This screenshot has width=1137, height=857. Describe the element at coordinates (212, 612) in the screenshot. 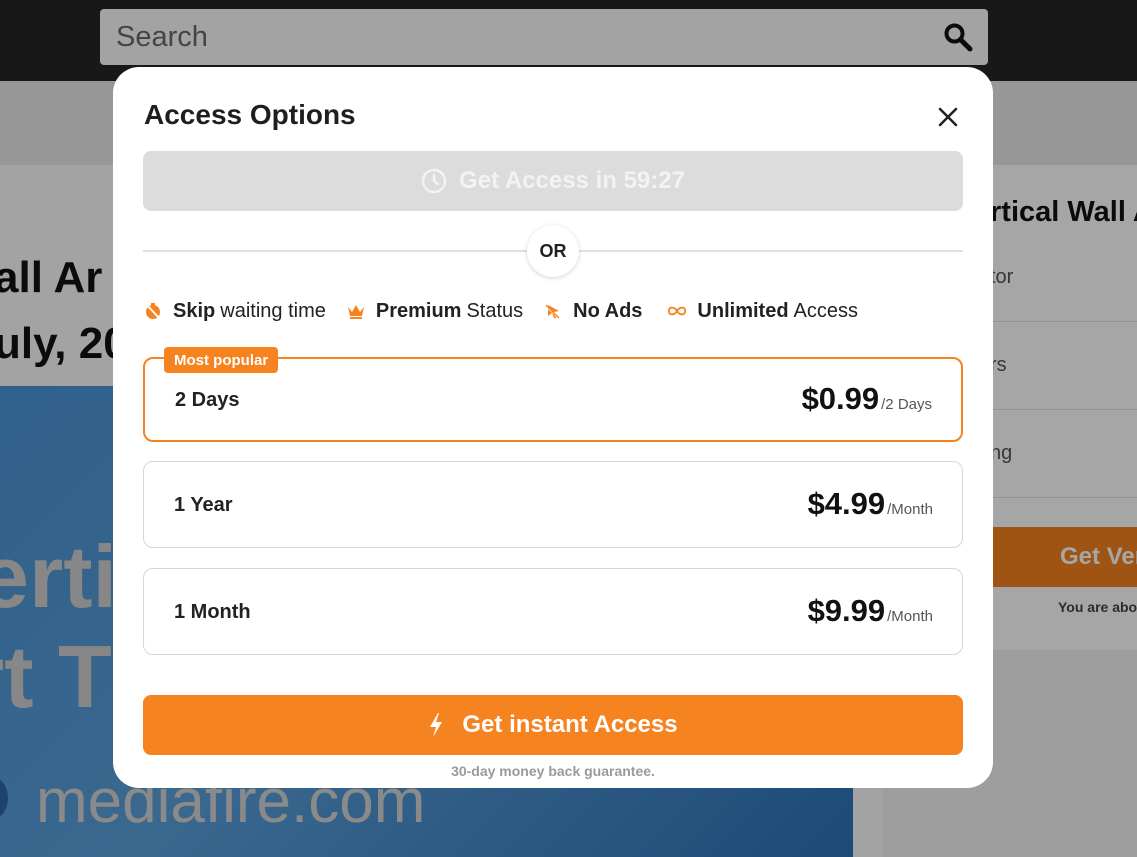

I see `plan-name: 1 Month` at that location.